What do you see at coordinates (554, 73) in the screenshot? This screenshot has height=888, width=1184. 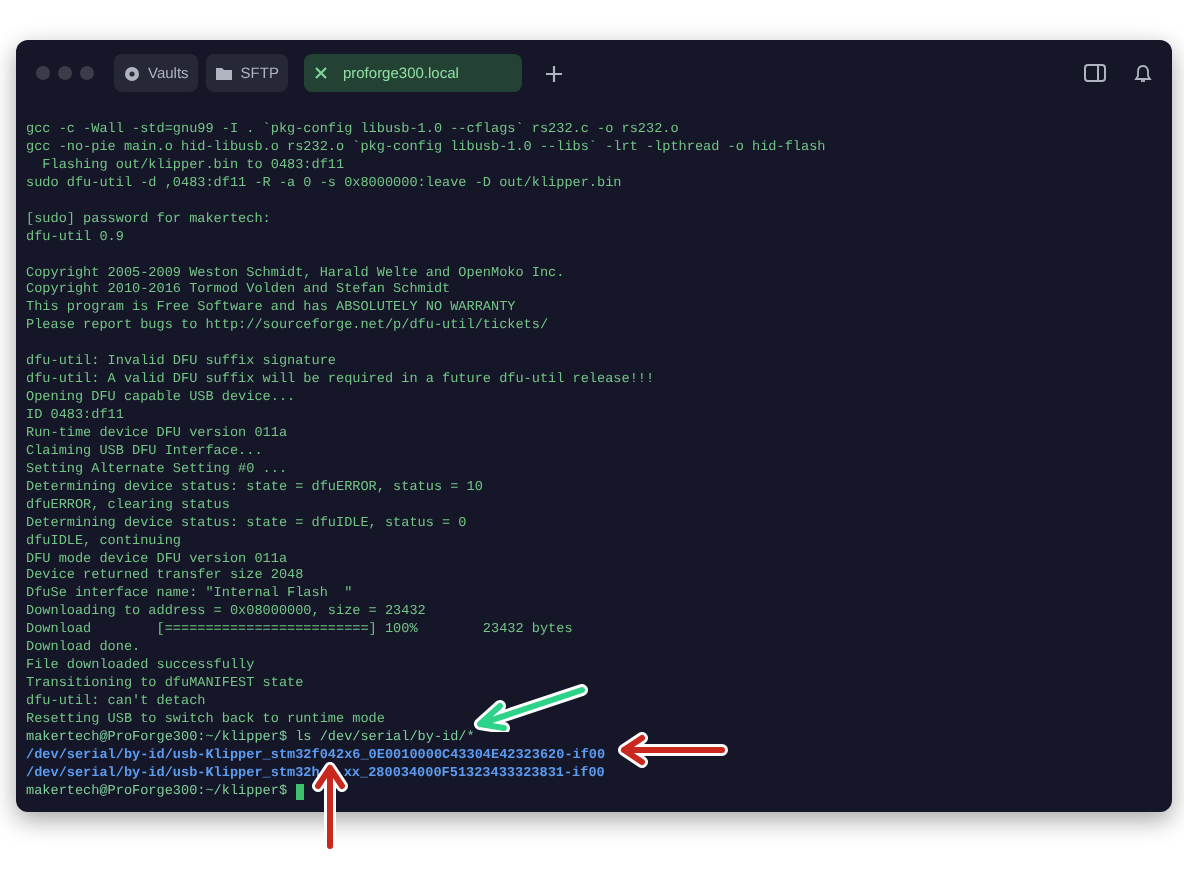 I see `new-tab-icon` at bounding box center [554, 73].